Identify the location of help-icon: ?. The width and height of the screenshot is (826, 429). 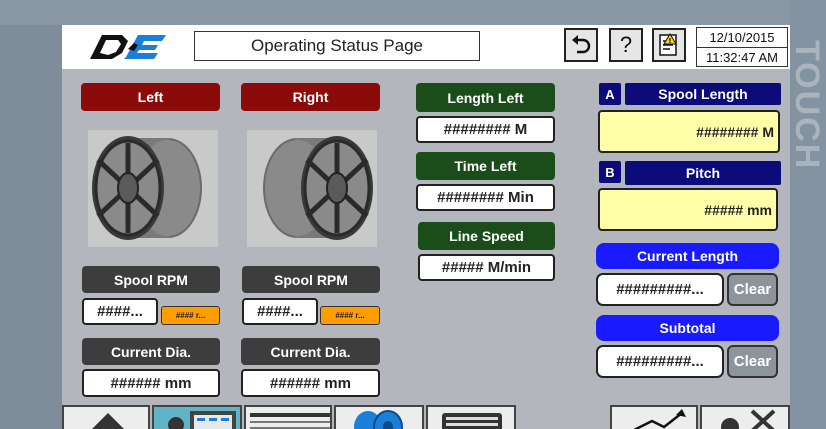
(626, 44).